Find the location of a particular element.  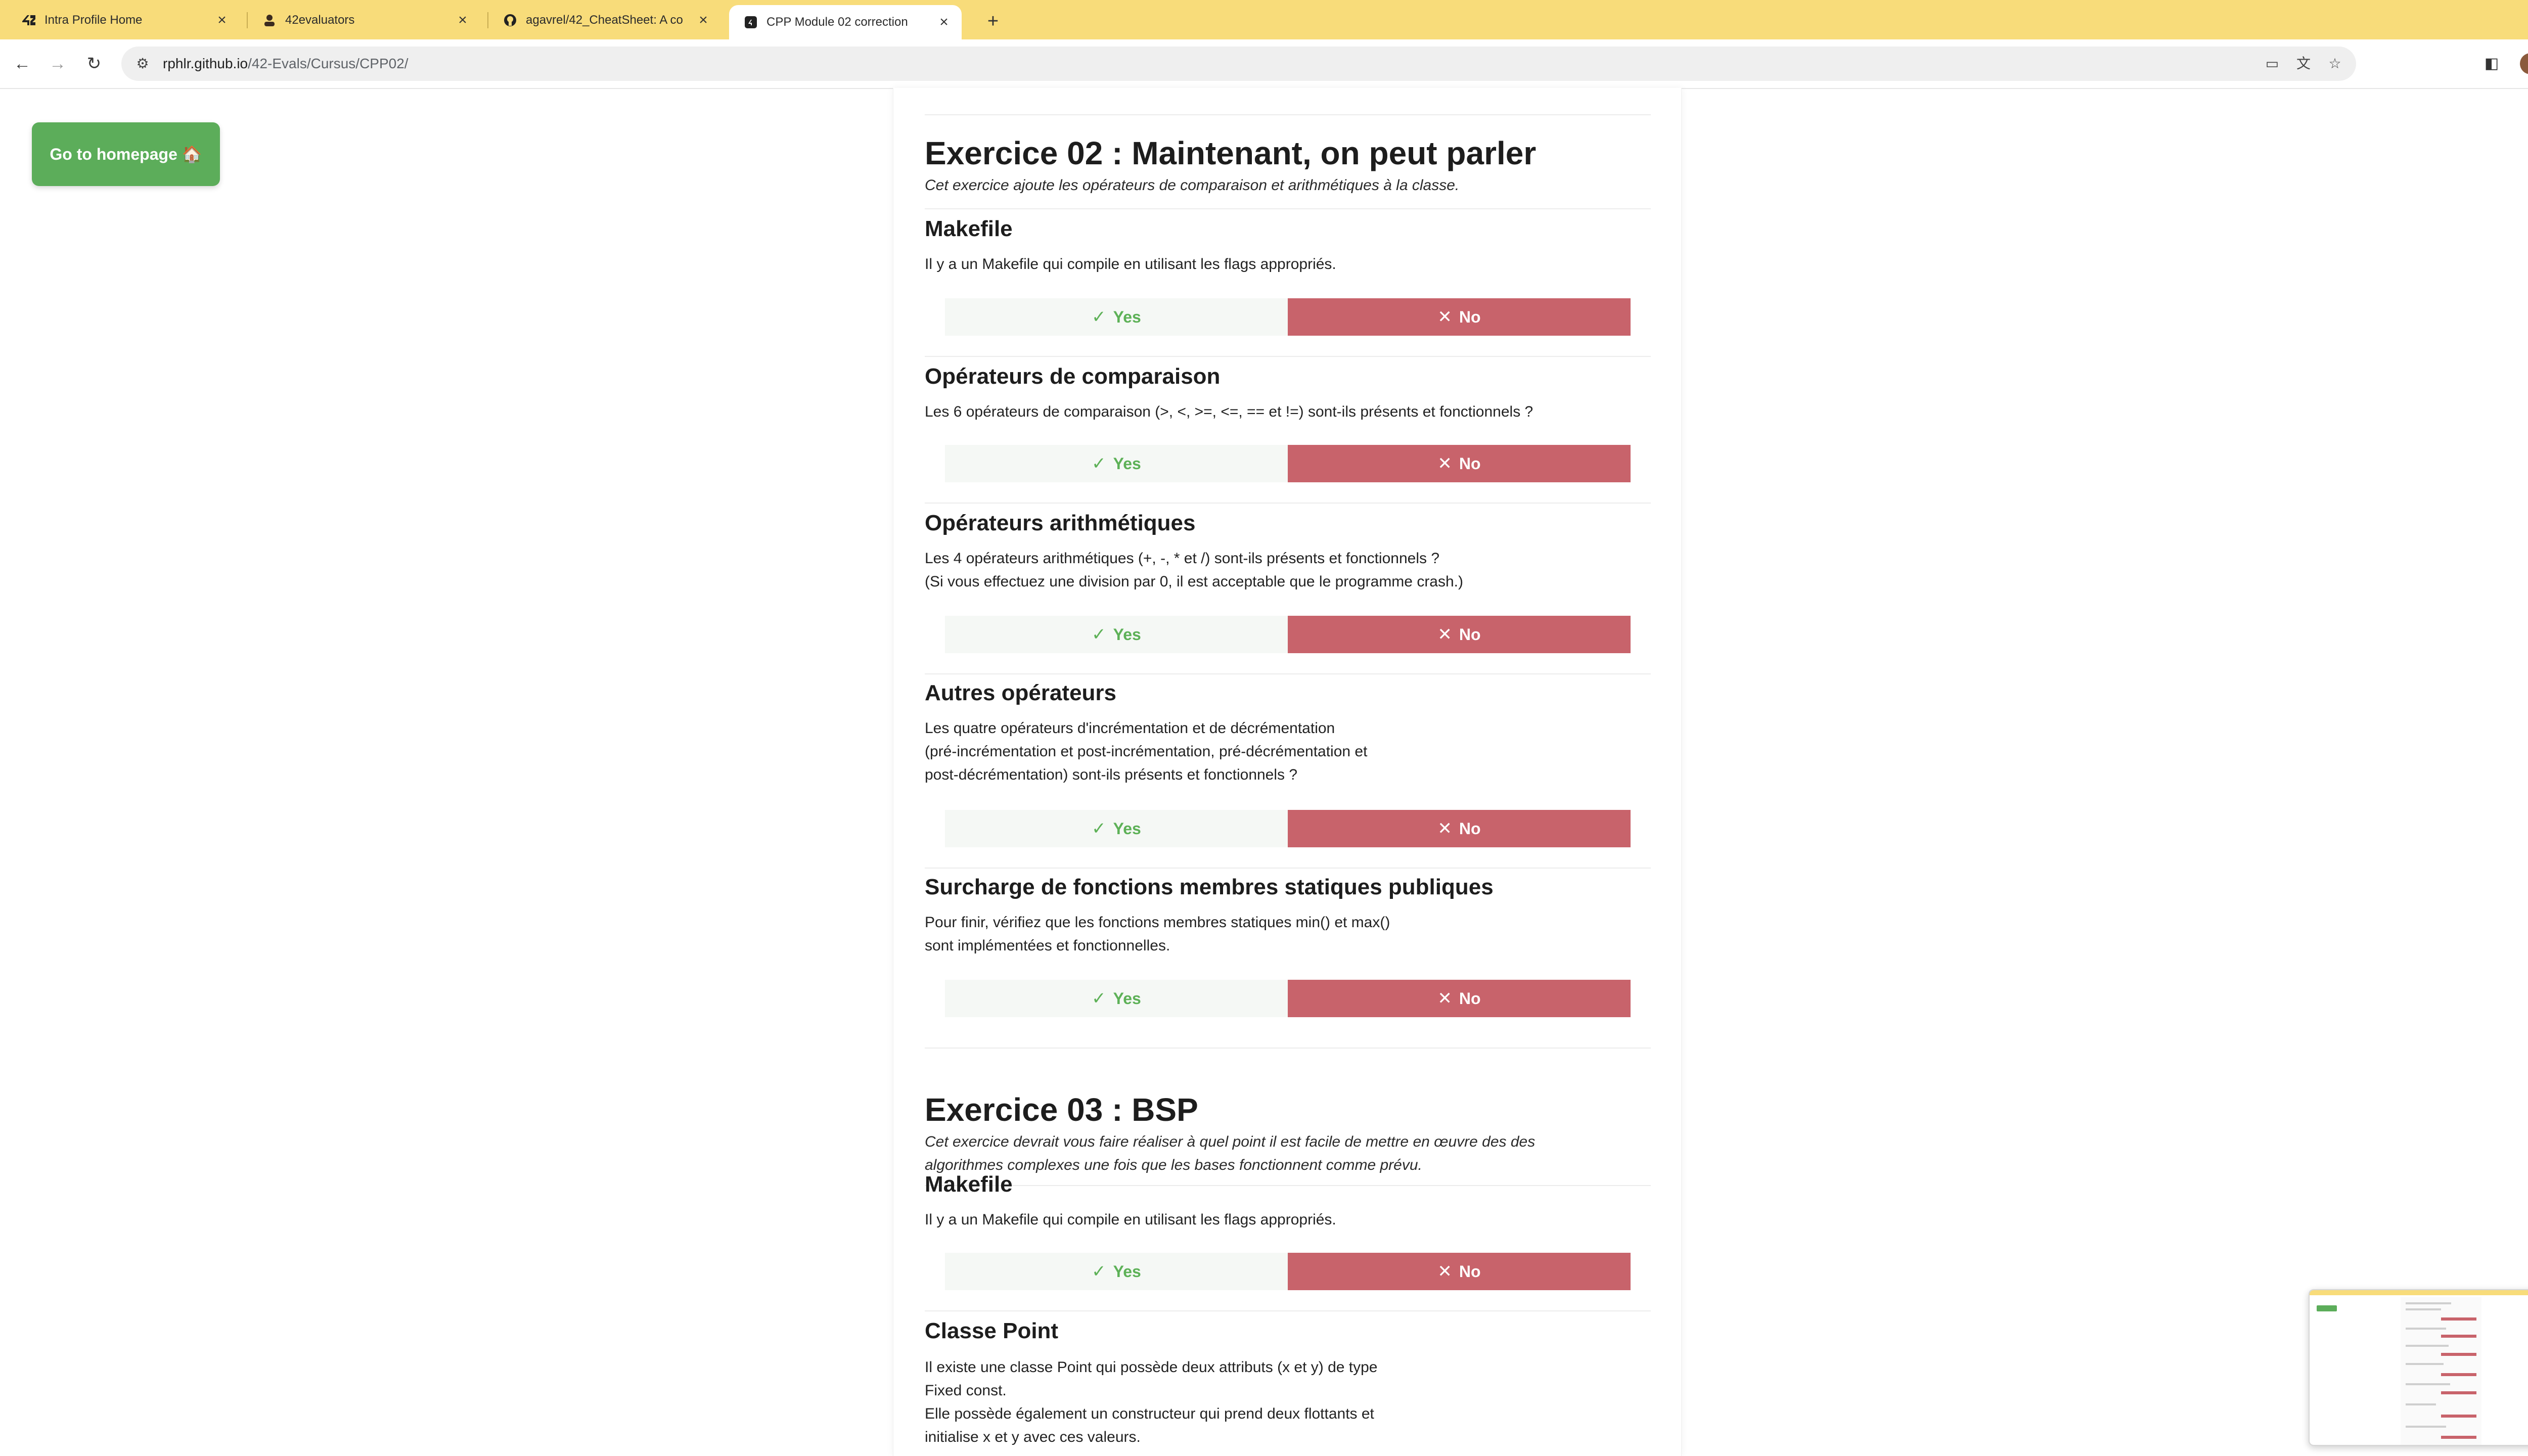

tab-intra-profile-home: Intra Profile Home × is located at coordinates (124, 20).